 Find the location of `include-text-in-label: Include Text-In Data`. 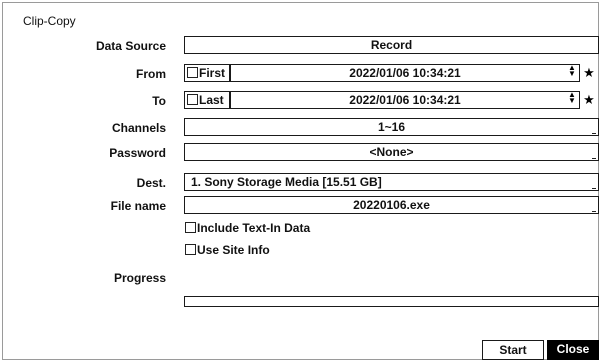

include-text-in-label: Include Text-In Data is located at coordinates (254, 228).